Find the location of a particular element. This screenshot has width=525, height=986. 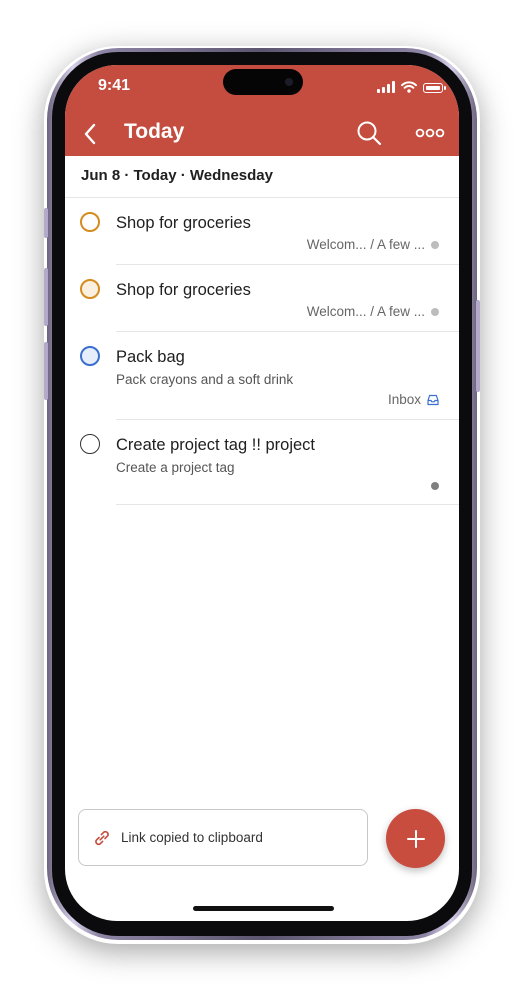

plus-icon is located at coordinates (415, 838).